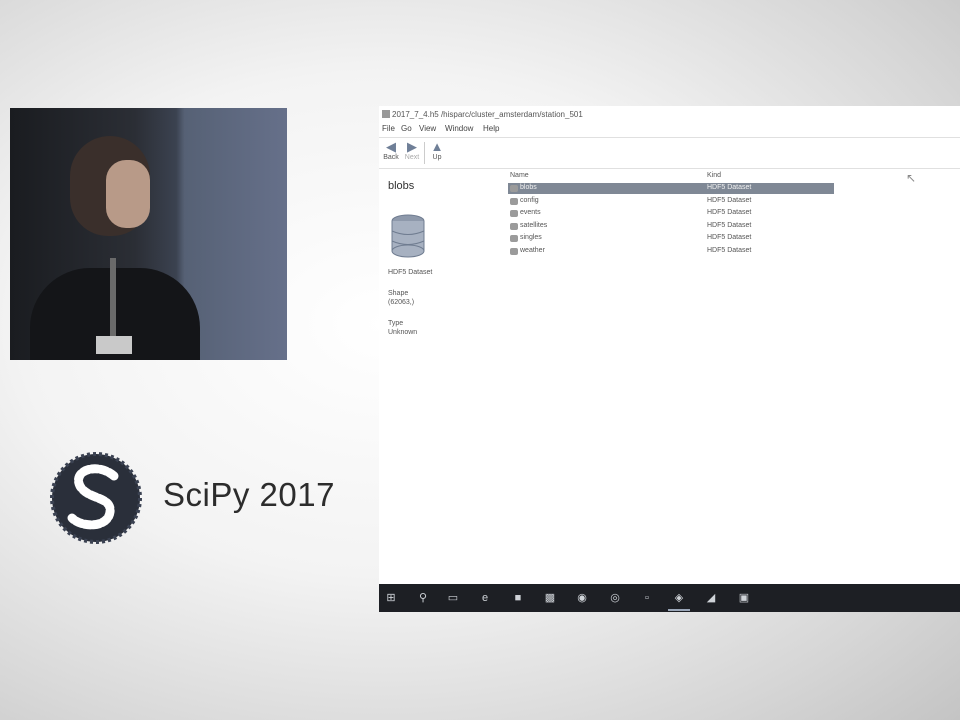  What do you see at coordinates (391, 157) in the screenshot?
I see `back-label: Back` at bounding box center [391, 157].